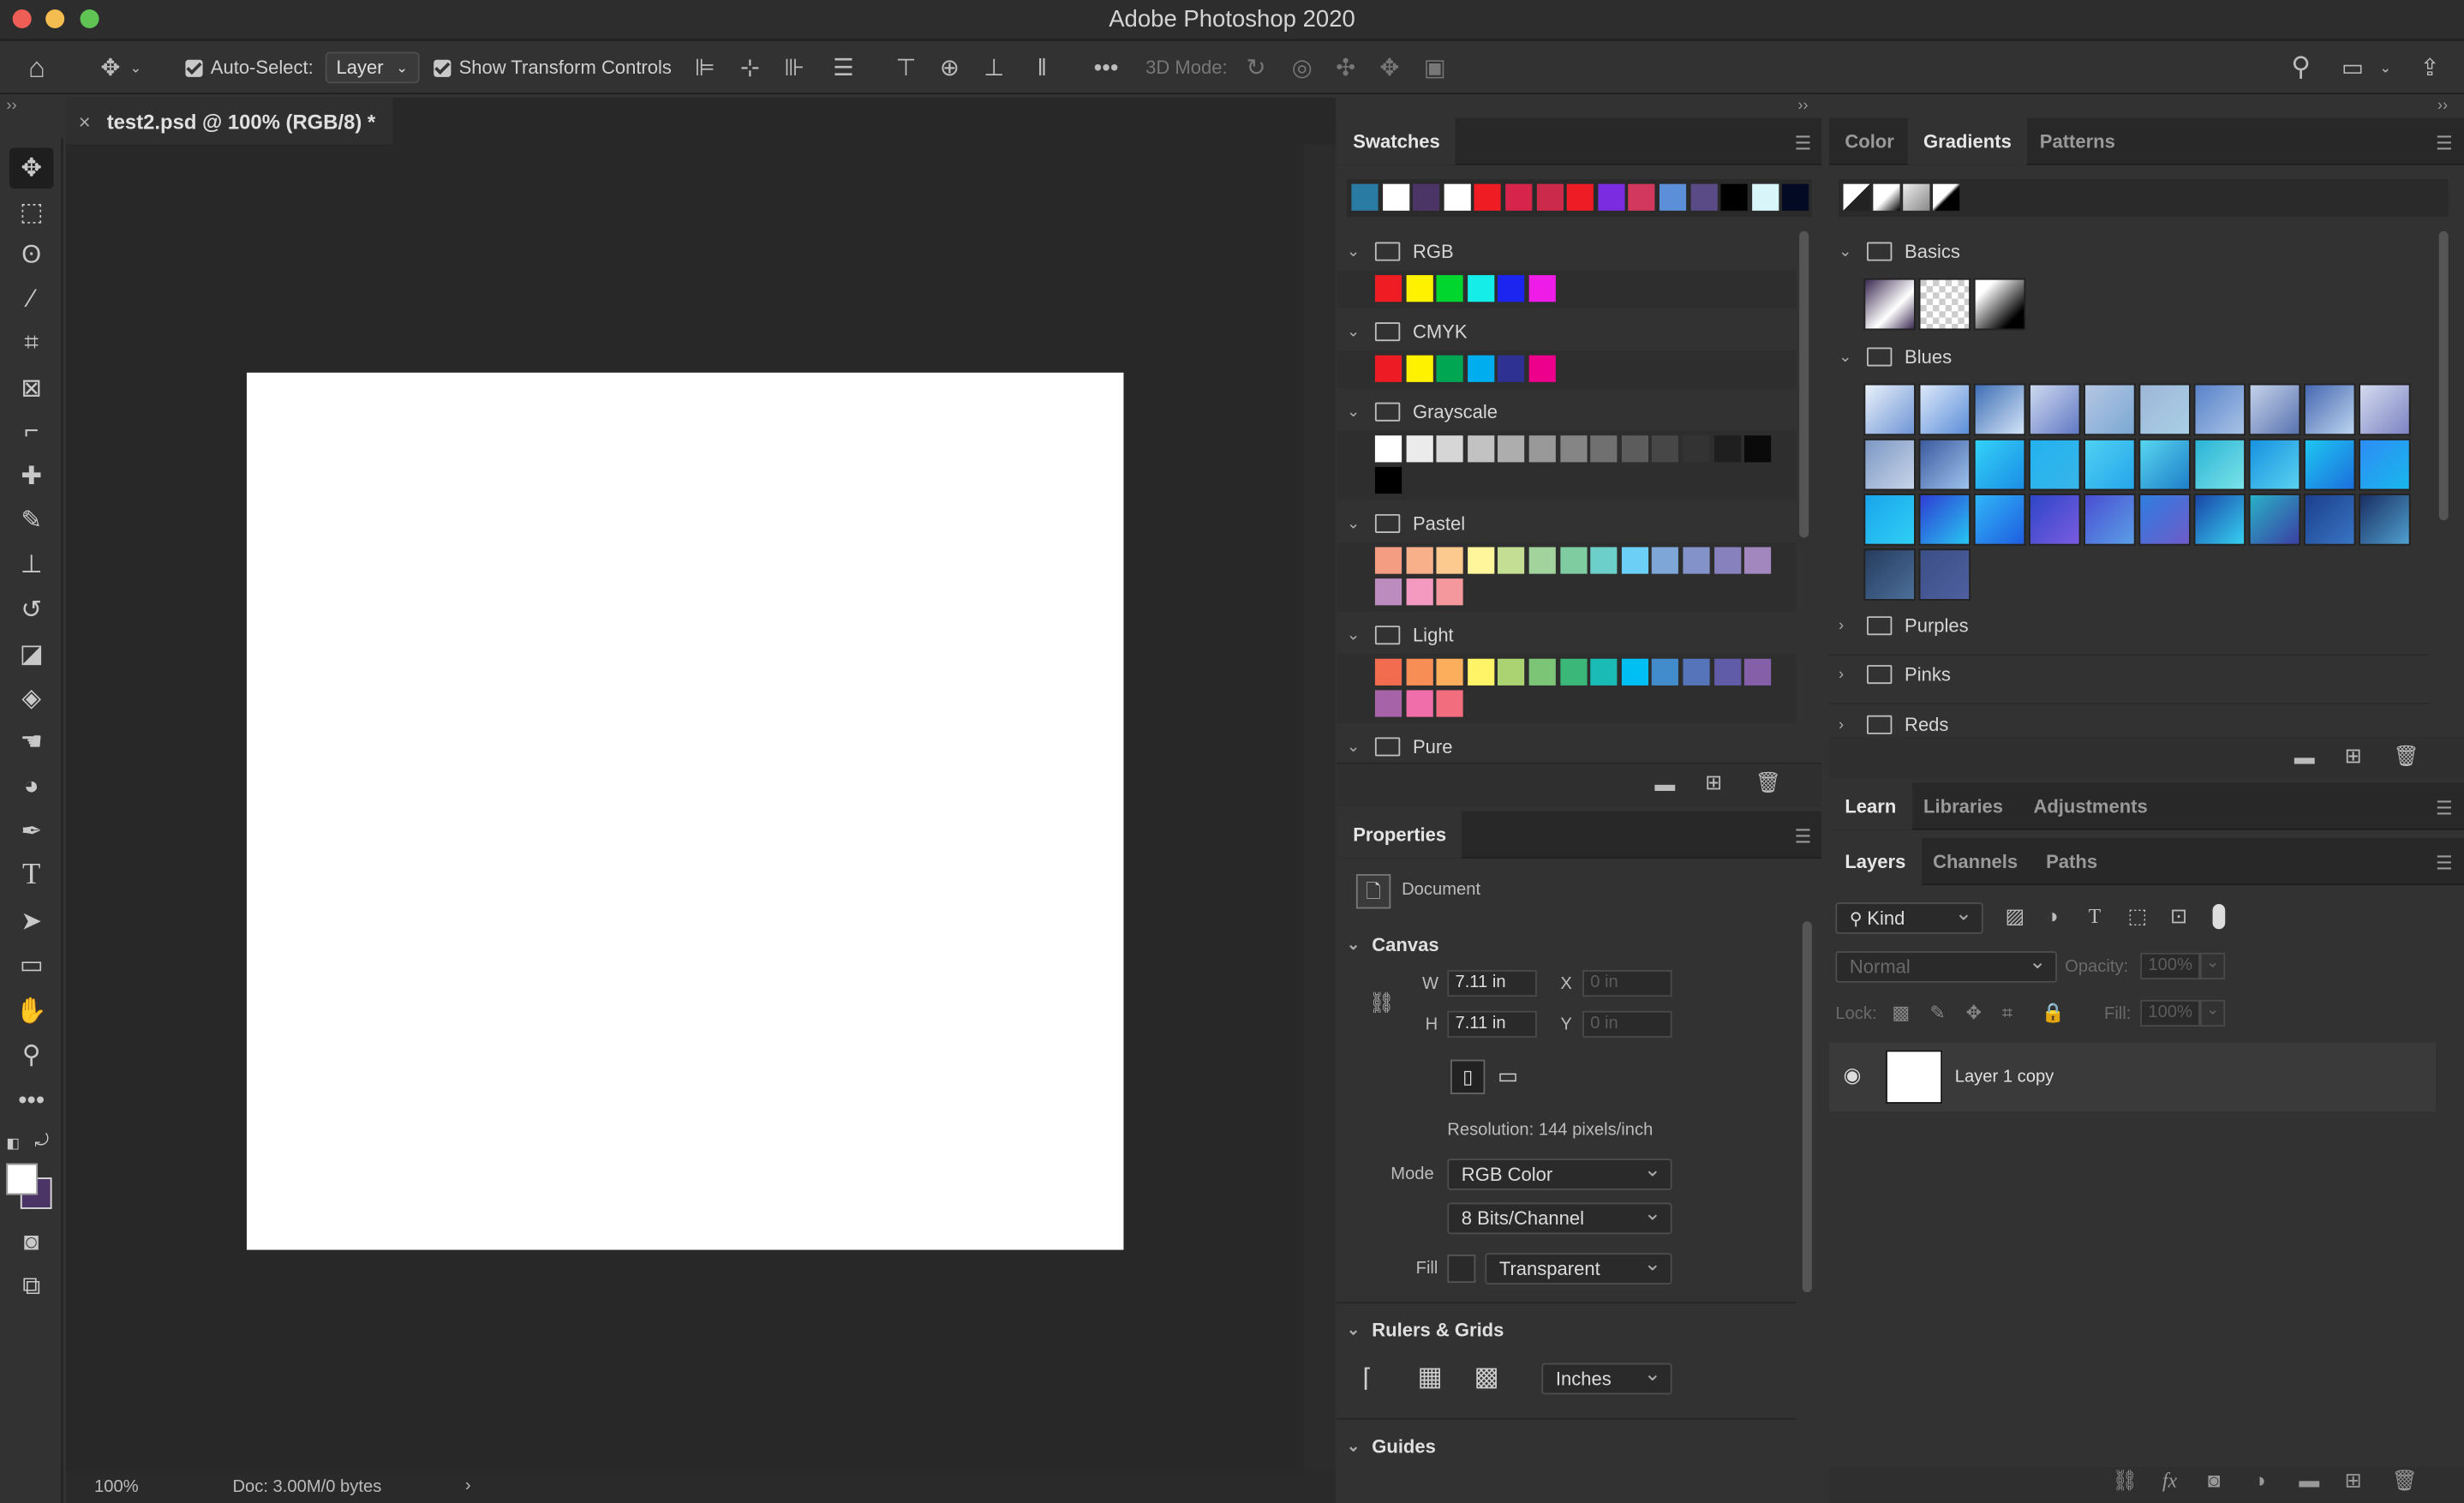  What do you see at coordinates (2430, 67) in the screenshot?
I see `share-icon: ⇪` at bounding box center [2430, 67].